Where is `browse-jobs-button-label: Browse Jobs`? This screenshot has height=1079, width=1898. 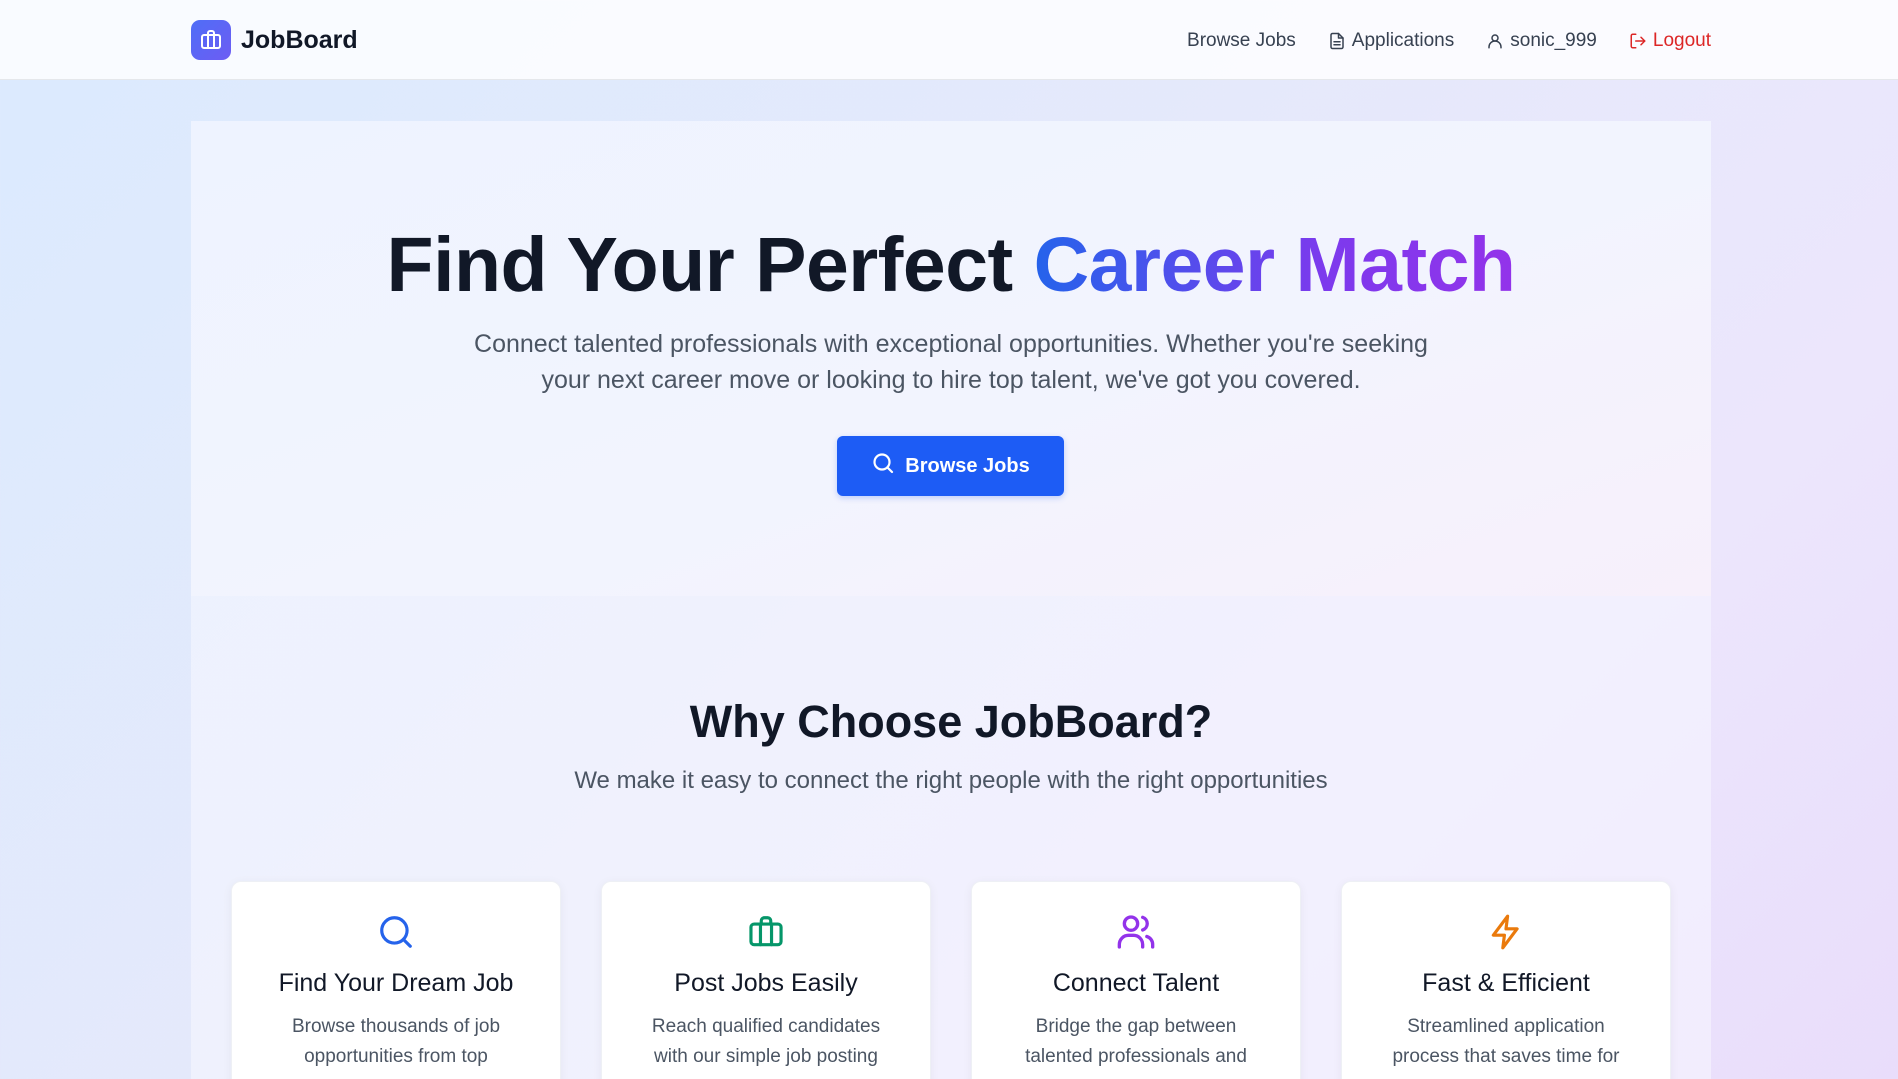
browse-jobs-button-label: Browse Jobs is located at coordinates (967, 465).